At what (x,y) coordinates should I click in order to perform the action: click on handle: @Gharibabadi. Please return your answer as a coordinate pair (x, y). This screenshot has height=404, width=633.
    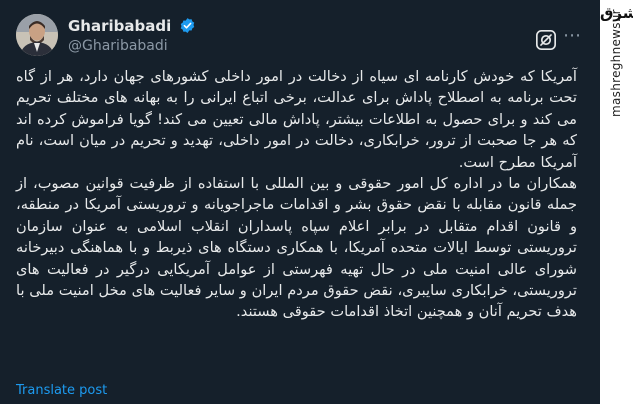
    Looking at the image, I should click on (132, 46).